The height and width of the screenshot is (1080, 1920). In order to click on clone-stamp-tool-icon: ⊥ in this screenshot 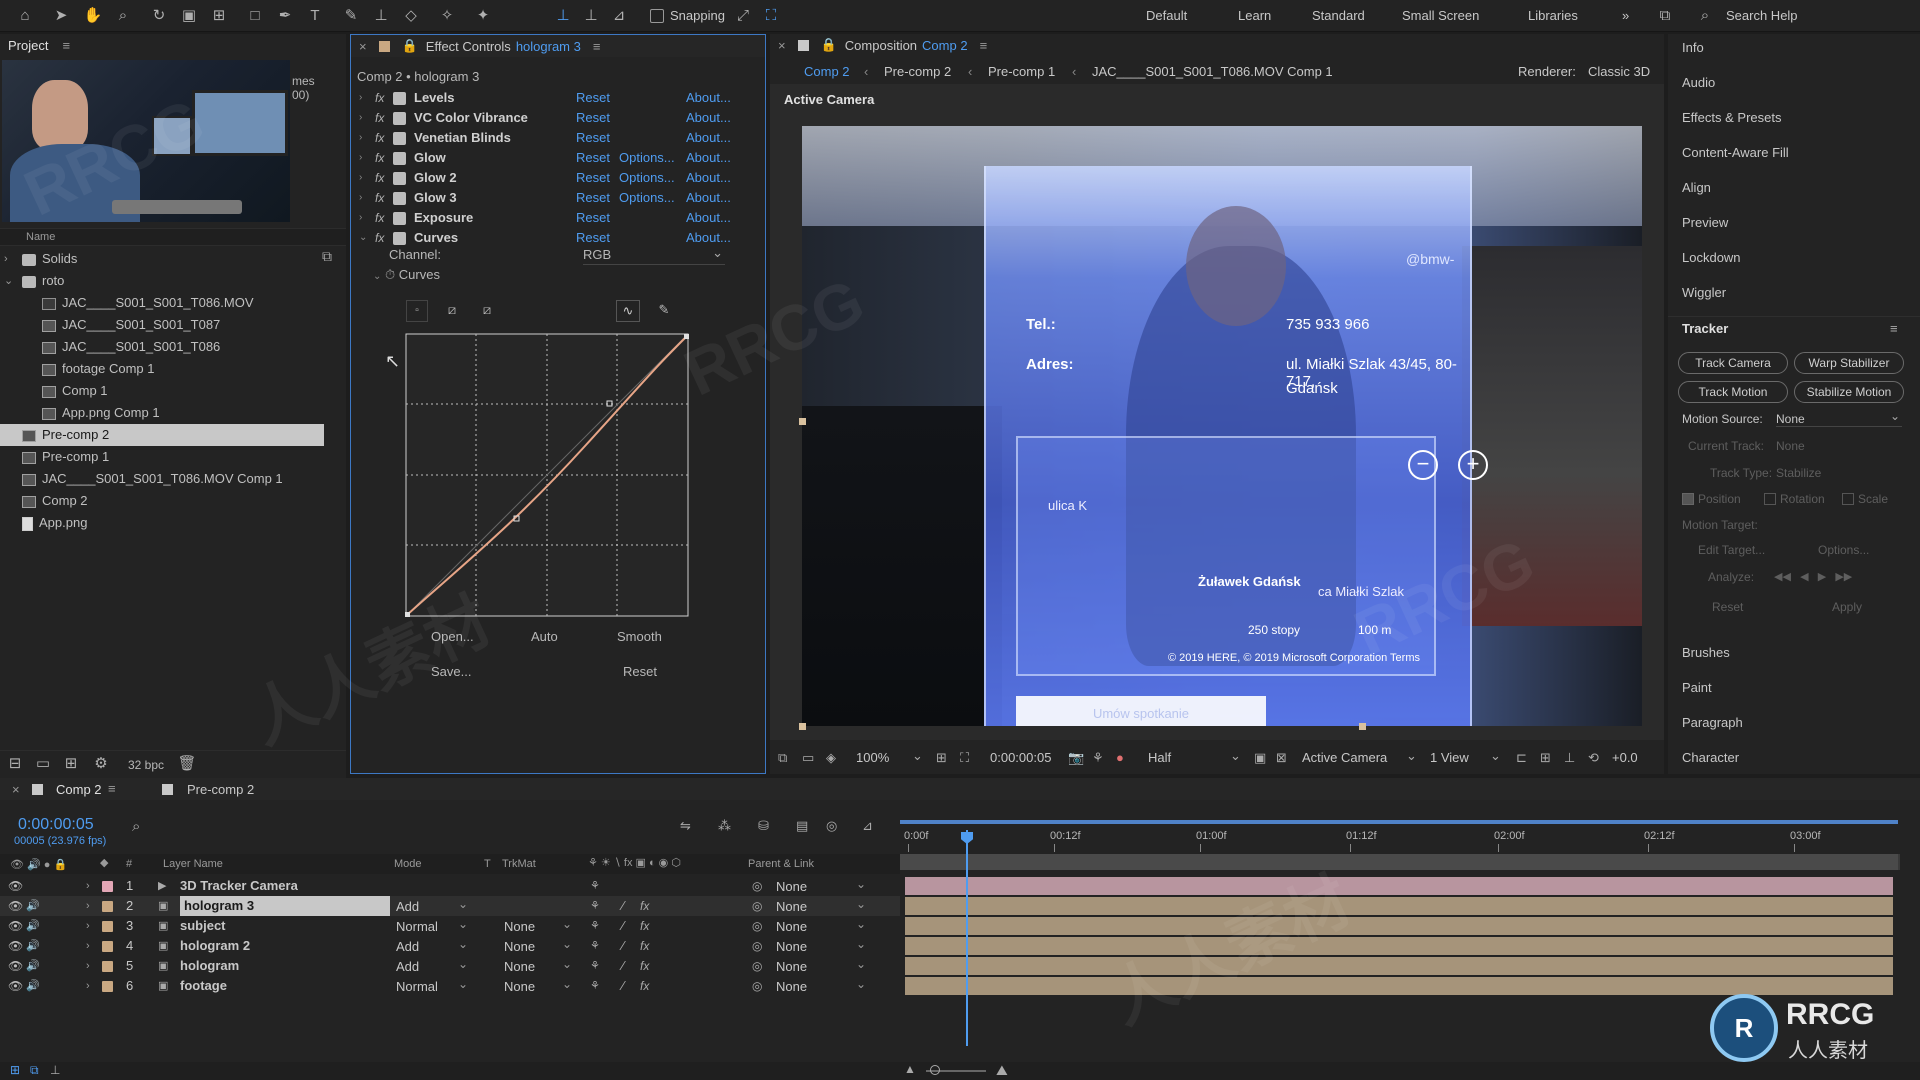, I will do `click(381, 16)`.